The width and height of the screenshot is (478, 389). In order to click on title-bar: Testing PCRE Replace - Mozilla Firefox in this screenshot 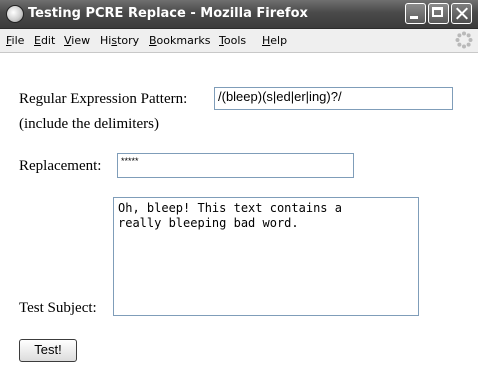, I will do `click(239, 14)`.